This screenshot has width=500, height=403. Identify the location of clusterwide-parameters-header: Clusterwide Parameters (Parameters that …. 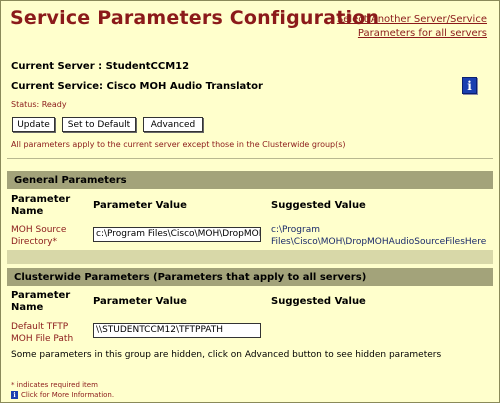
(250, 277).